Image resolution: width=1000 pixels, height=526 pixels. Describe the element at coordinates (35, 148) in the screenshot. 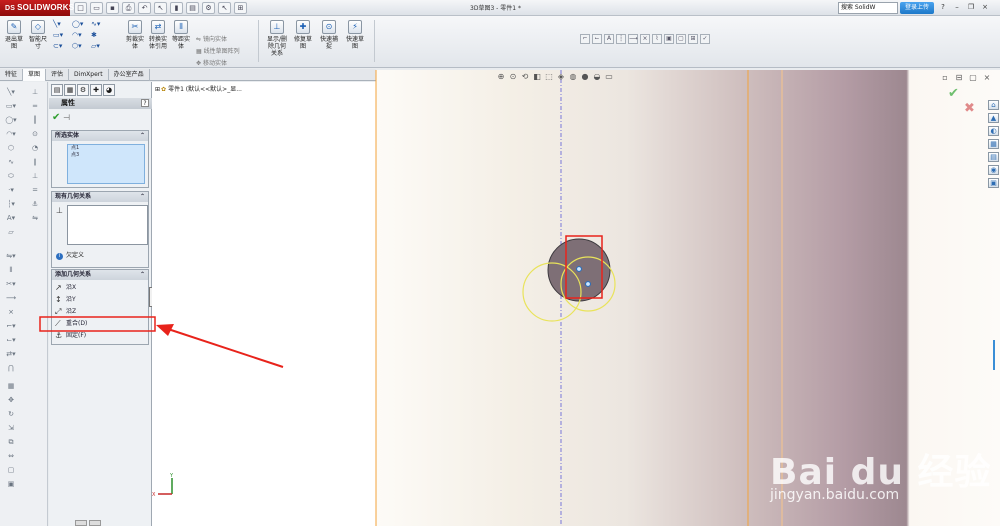

I see `tangent-icon: ◔` at that location.